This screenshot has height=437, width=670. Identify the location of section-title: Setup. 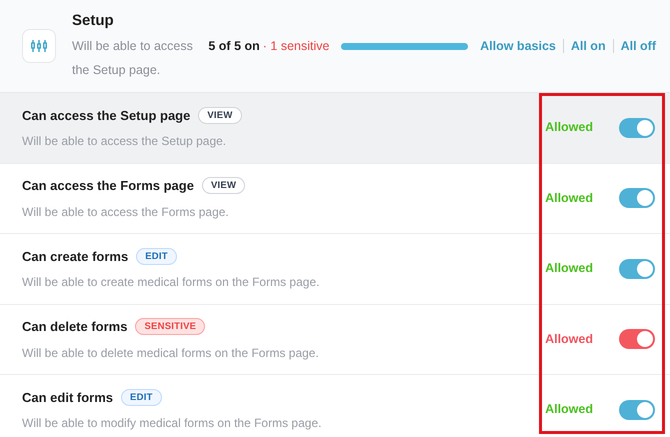
(93, 20).